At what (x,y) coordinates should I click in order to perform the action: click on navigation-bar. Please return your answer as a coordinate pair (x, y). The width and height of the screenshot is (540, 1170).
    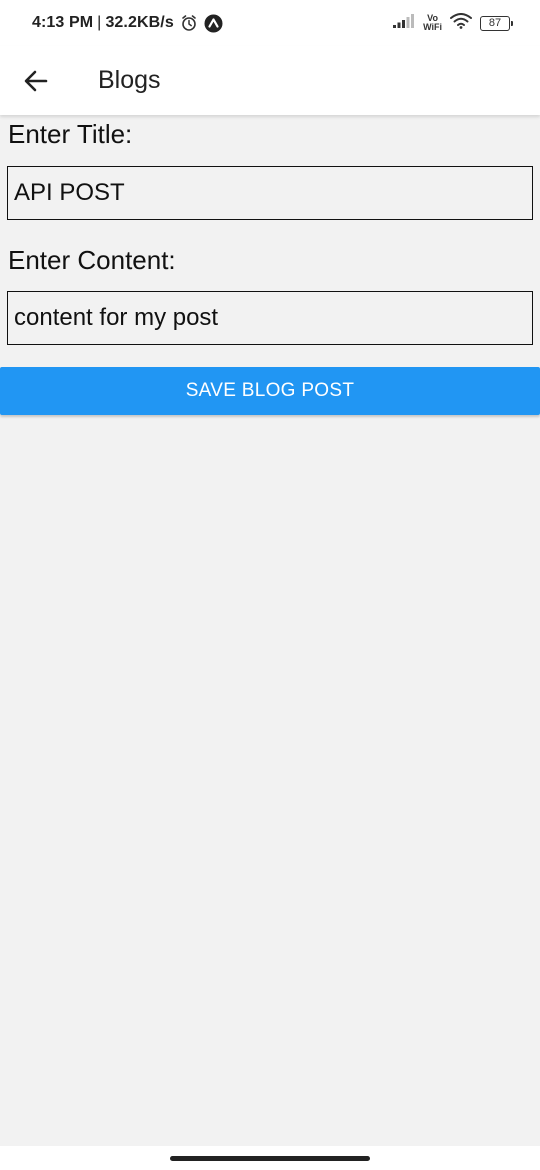
    Looking at the image, I should click on (270, 1158).